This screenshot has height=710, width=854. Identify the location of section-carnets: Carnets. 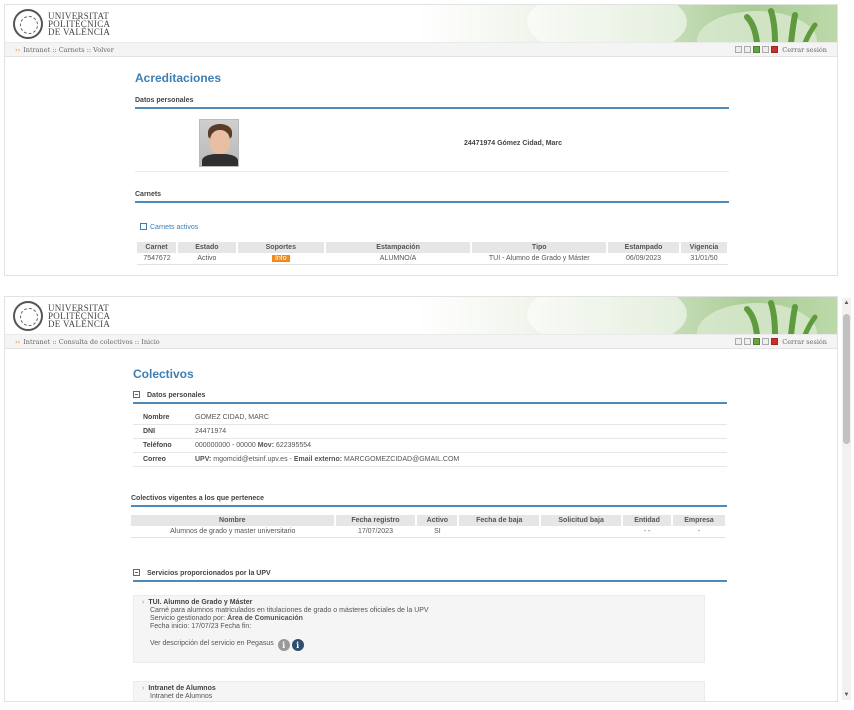
(432, 197).